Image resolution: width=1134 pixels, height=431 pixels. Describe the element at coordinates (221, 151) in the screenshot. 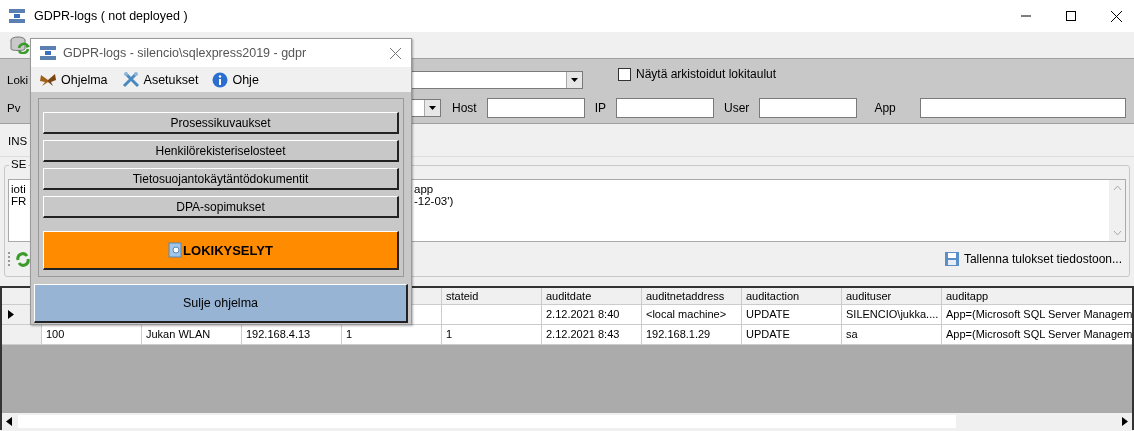

I see `menu-button: Henkilörekisteriselosteet` at that location.